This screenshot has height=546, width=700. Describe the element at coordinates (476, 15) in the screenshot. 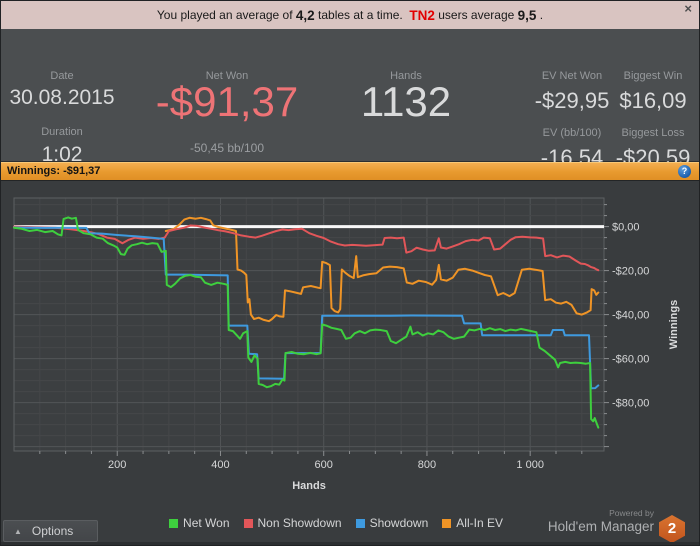

I see `banner-text-users: users average` at that location.